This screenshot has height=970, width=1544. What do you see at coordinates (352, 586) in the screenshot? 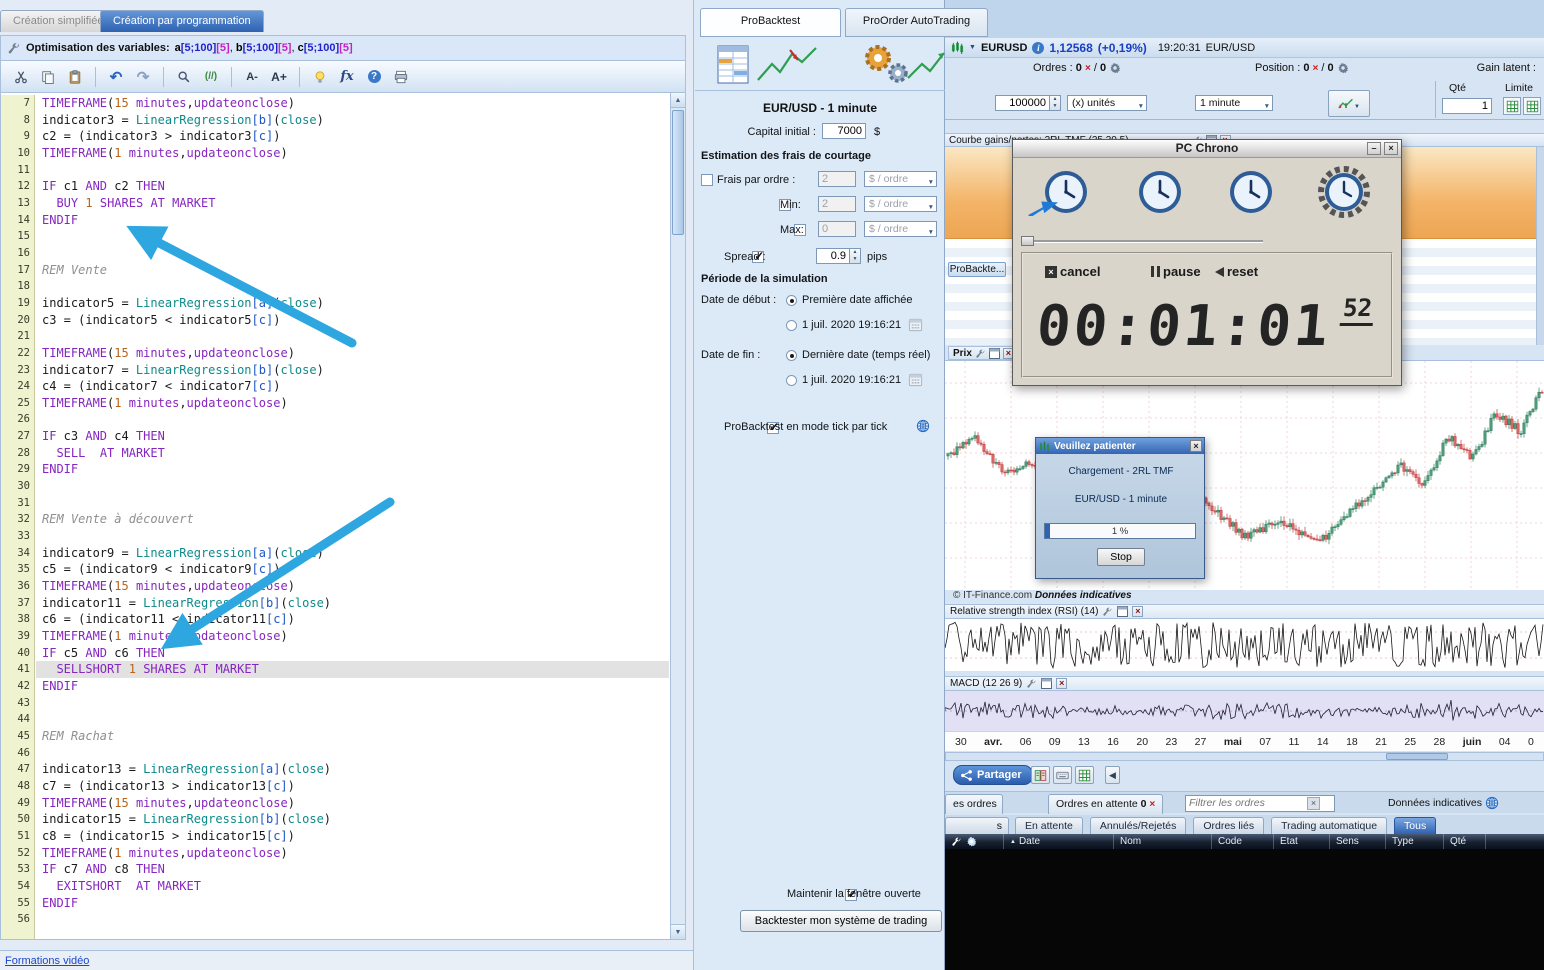
I see `code-line: TIMEFRAME(15 minutes,updateonclose)` at bounding box center [352, 586].